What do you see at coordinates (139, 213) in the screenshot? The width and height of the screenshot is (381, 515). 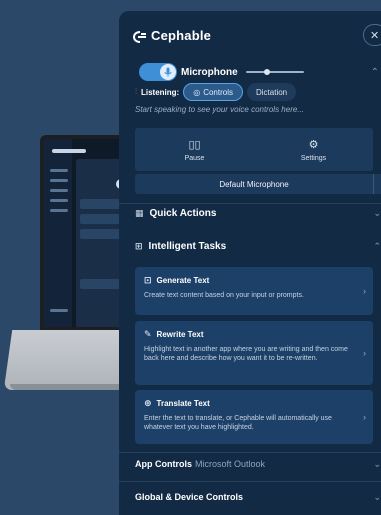 I see `grid-icon: ▦` at bounding box center [139, 213].